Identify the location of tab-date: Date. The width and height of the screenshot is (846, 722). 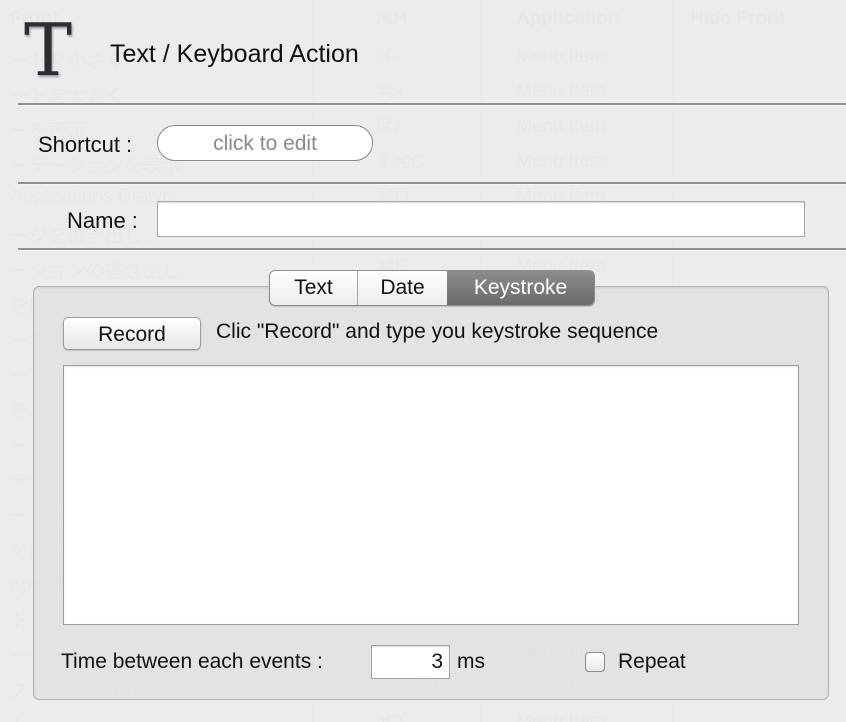
(402, 288).